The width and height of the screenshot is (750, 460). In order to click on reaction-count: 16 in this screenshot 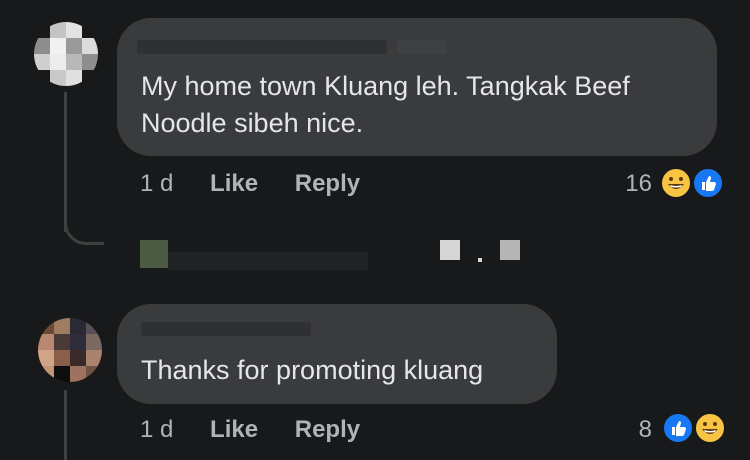, I will do `click(626, 184)`.